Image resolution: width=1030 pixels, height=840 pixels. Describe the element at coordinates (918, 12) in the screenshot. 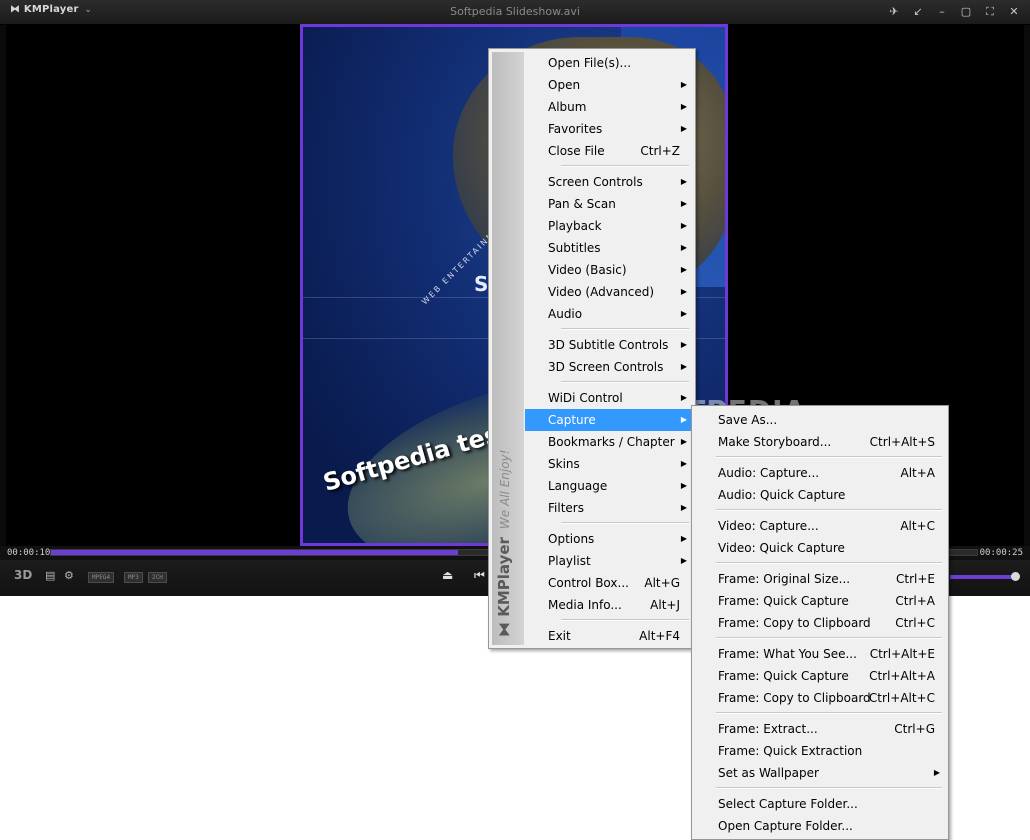

I see `mini-mode-icon: ↙` at that location.